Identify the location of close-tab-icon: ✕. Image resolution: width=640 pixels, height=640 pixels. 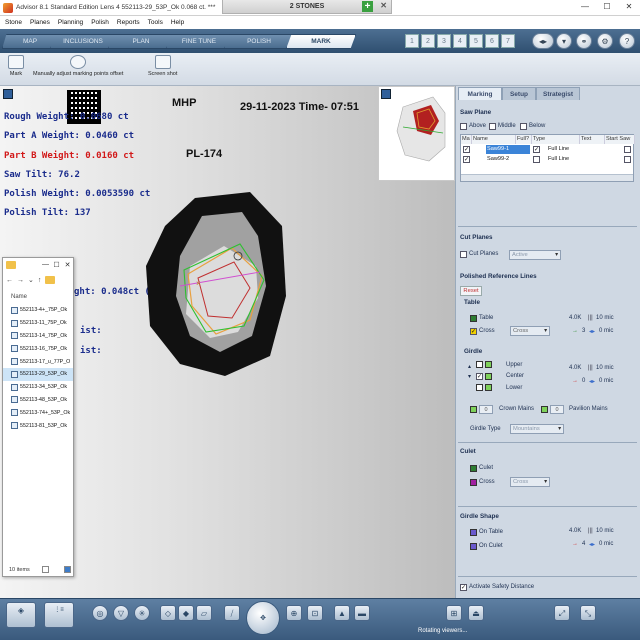
(383, 5).